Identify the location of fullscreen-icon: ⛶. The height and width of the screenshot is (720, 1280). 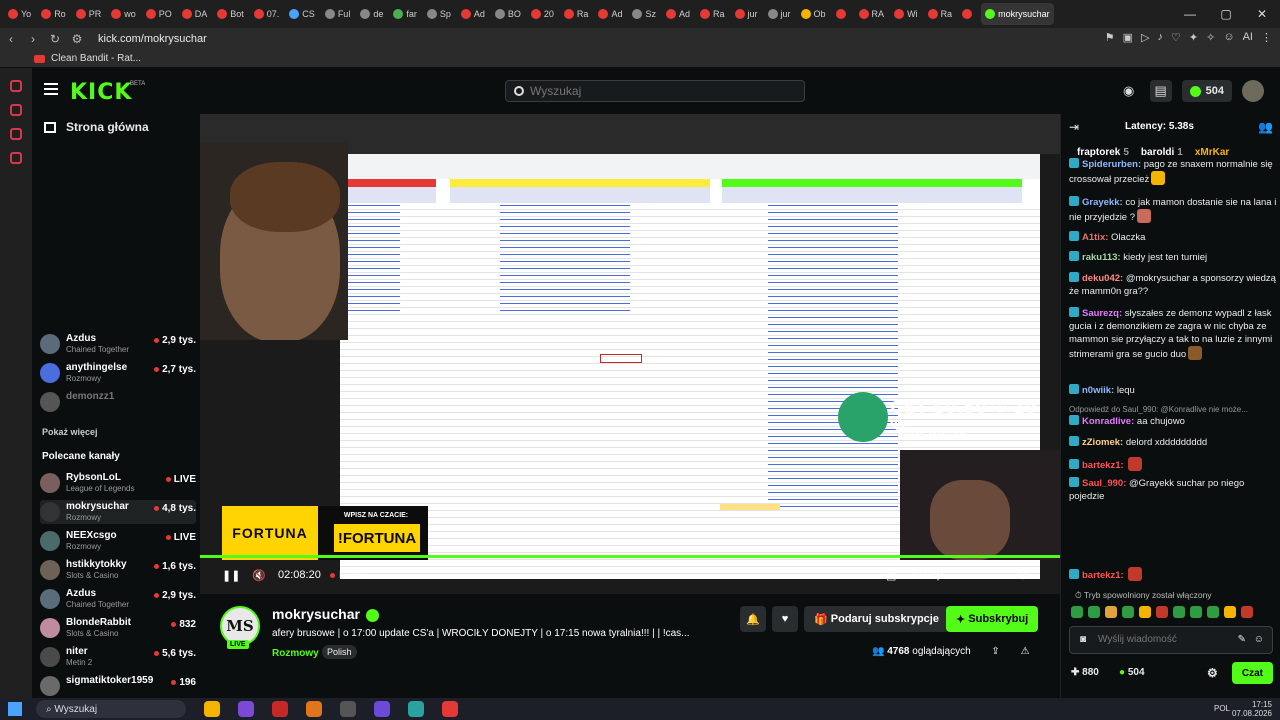
(994, 575).